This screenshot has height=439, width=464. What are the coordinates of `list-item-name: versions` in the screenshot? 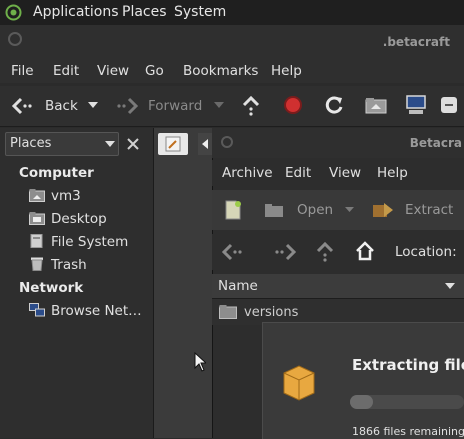 It's located at (271, 312).